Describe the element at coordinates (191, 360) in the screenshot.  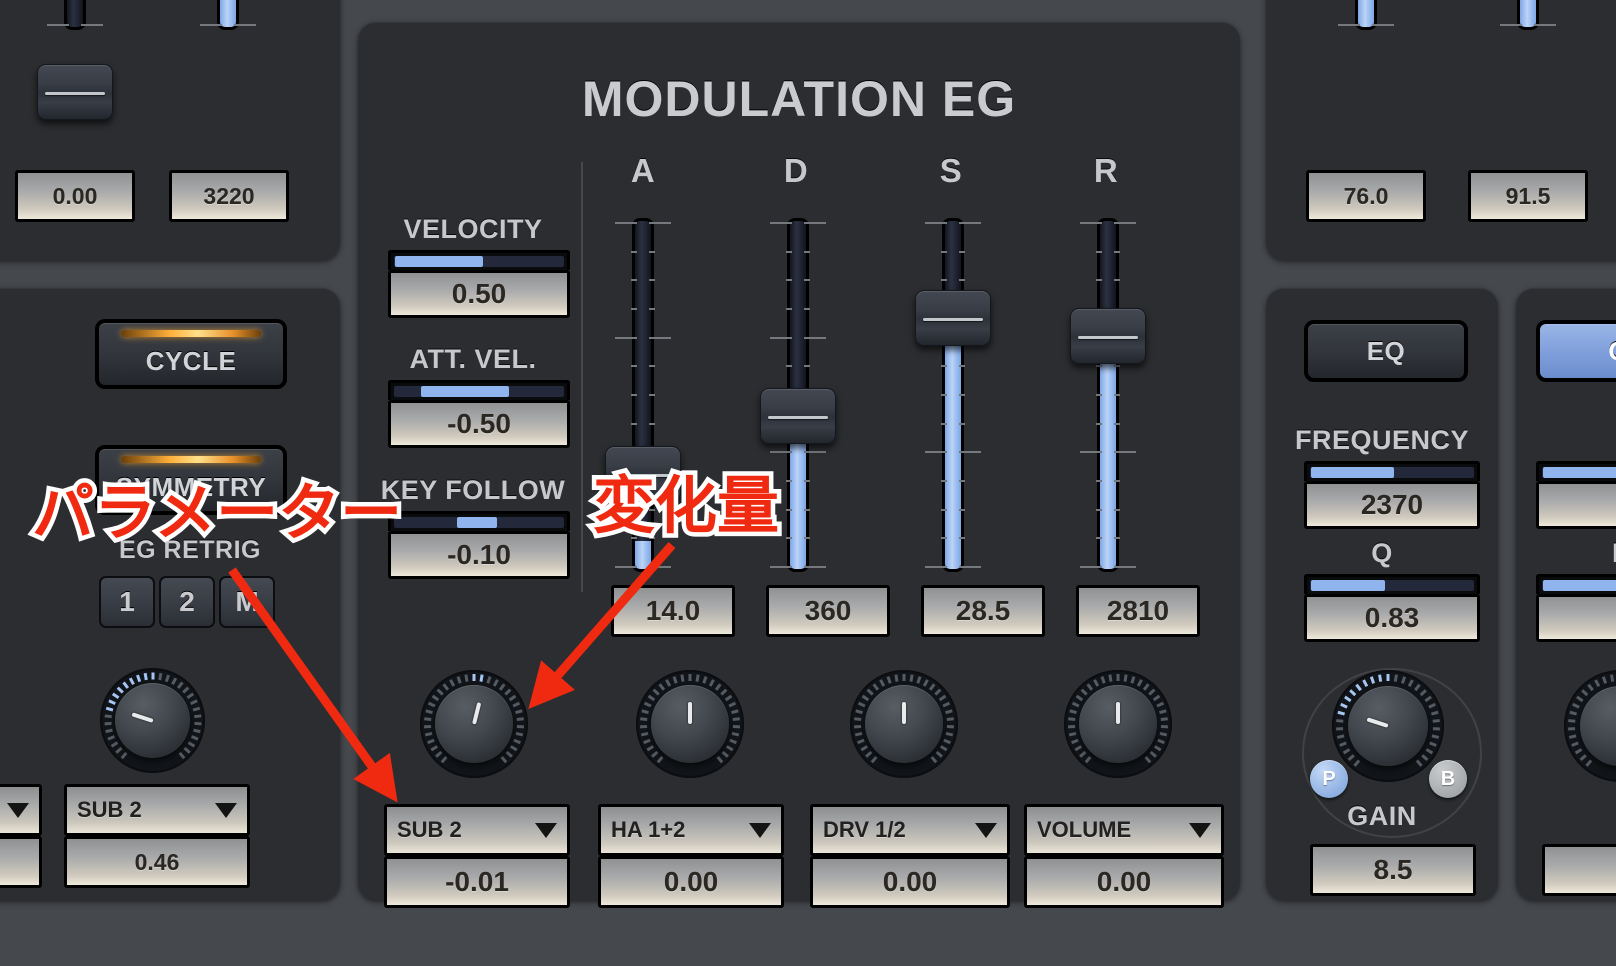
I see `cycle-button-label: CYCLE` at that location.